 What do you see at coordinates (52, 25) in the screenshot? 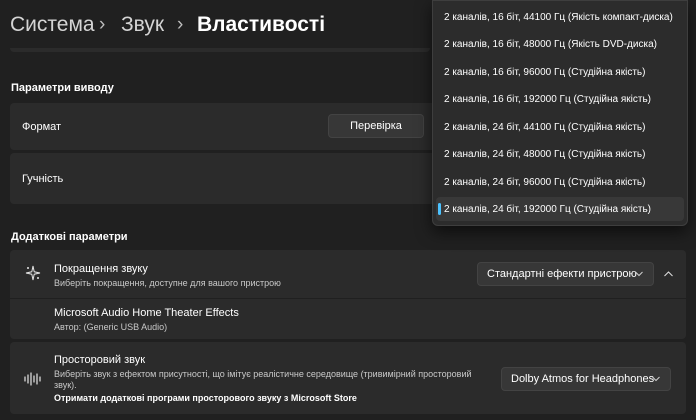
I see `breadcrumb-item-system: Система` at bounding box center [52, 25].